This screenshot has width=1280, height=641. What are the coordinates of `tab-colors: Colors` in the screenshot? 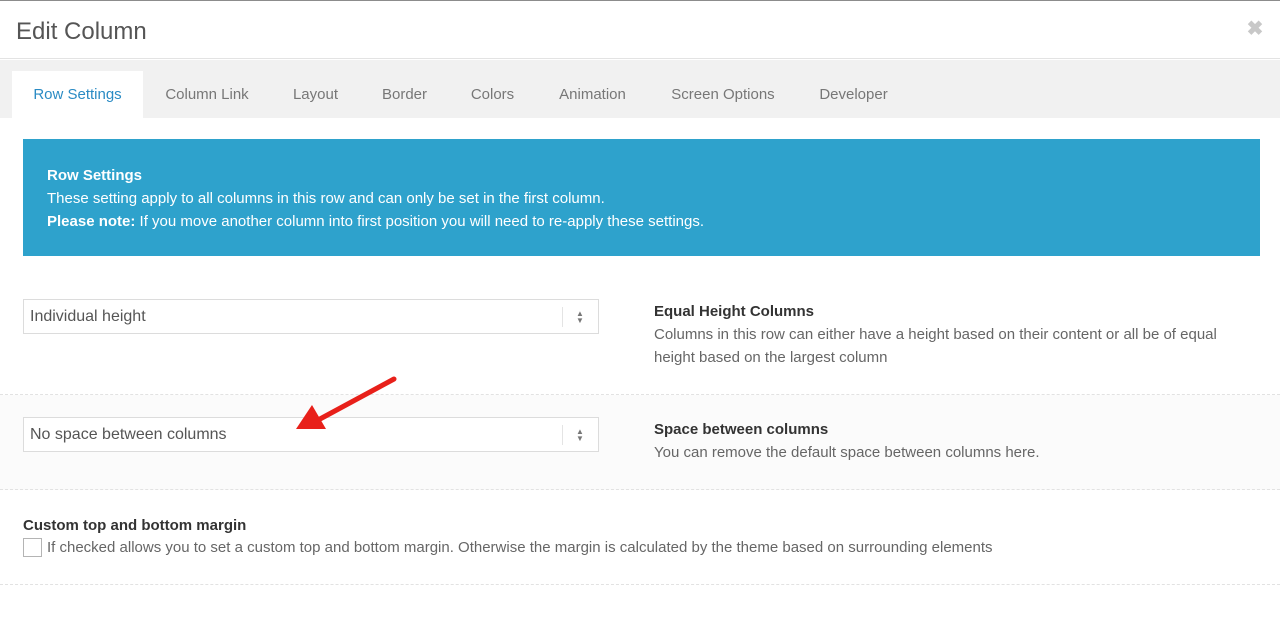 It's located at (492, 94).